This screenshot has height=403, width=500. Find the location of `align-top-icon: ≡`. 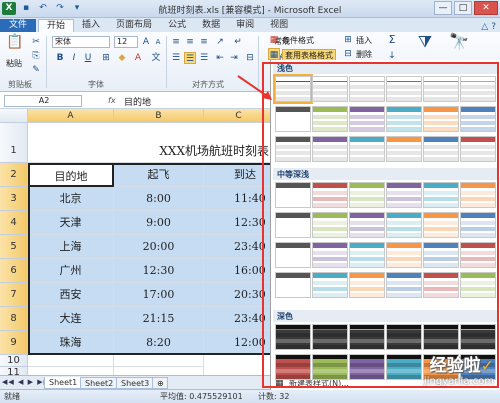

align-top-icon: ≡ is located at coordinates (176, 42).